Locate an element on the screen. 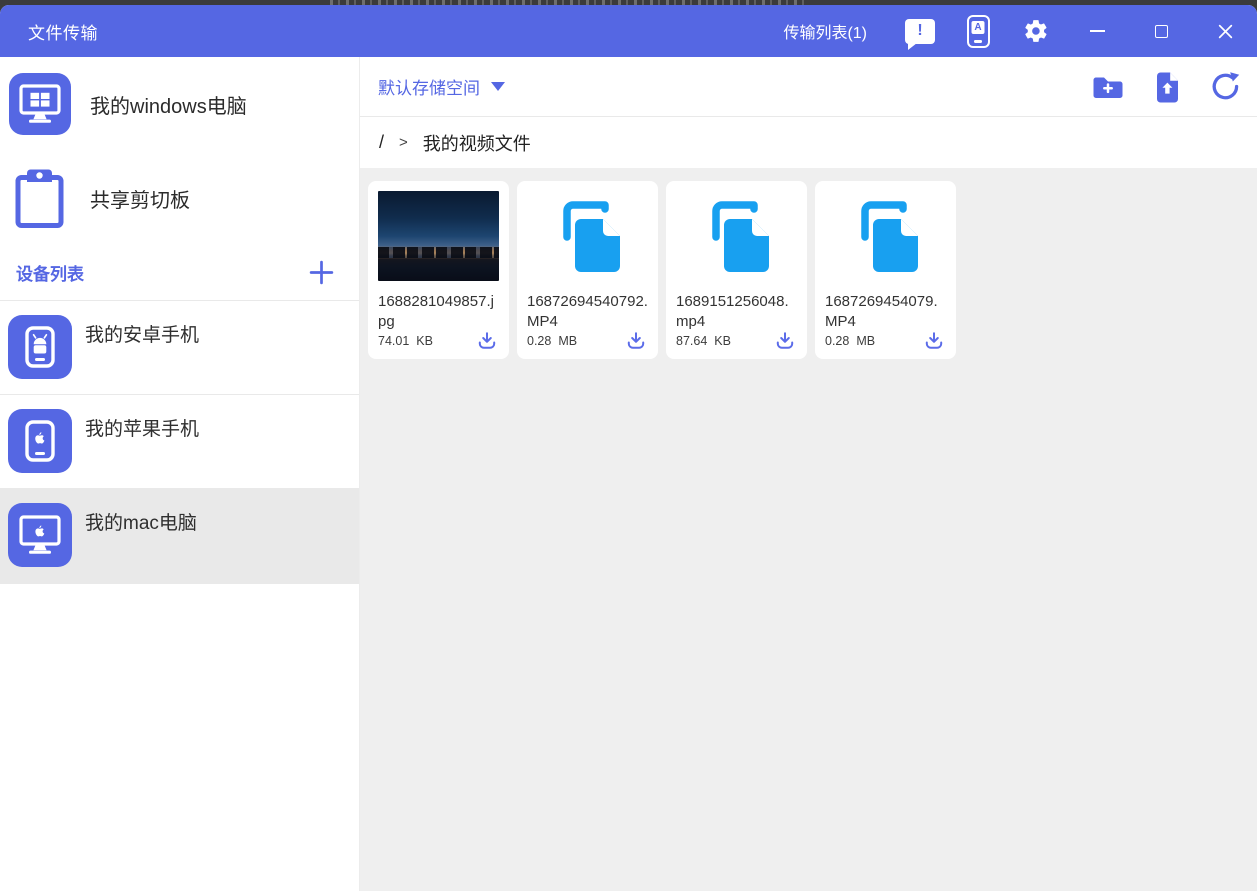 This screenshot has width=1257, height=891. file-card: 1688281049857.jpg 74.01 KB is located at coordinates (438, 270).